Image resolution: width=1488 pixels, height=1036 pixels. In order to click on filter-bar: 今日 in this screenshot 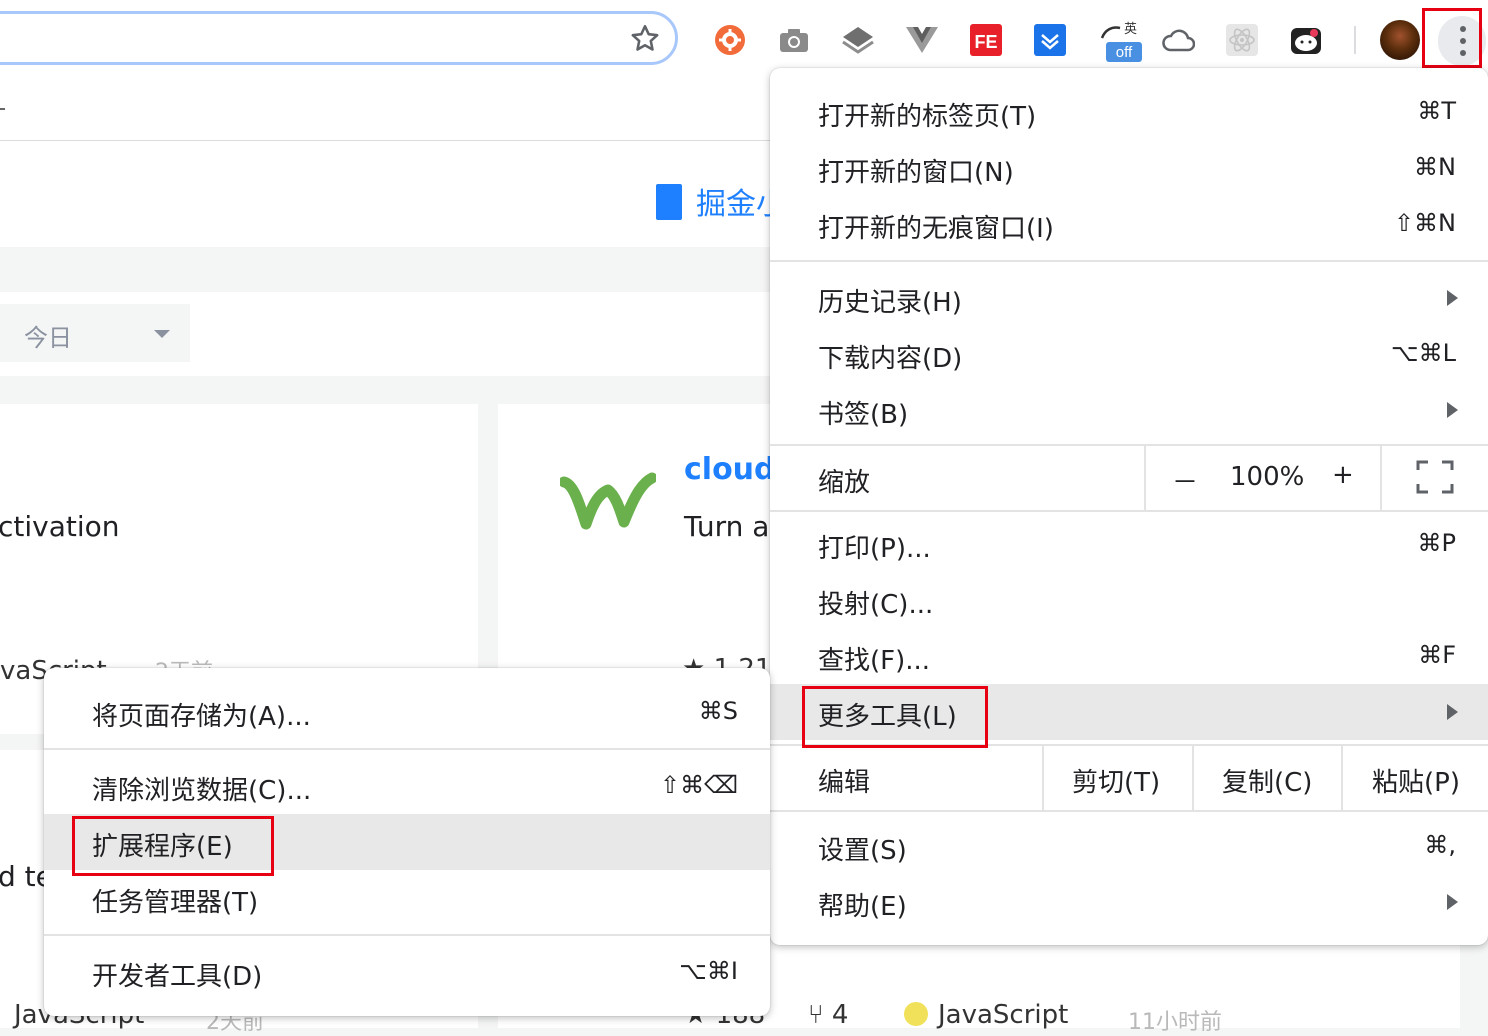, I will do `click(385, 334)`.